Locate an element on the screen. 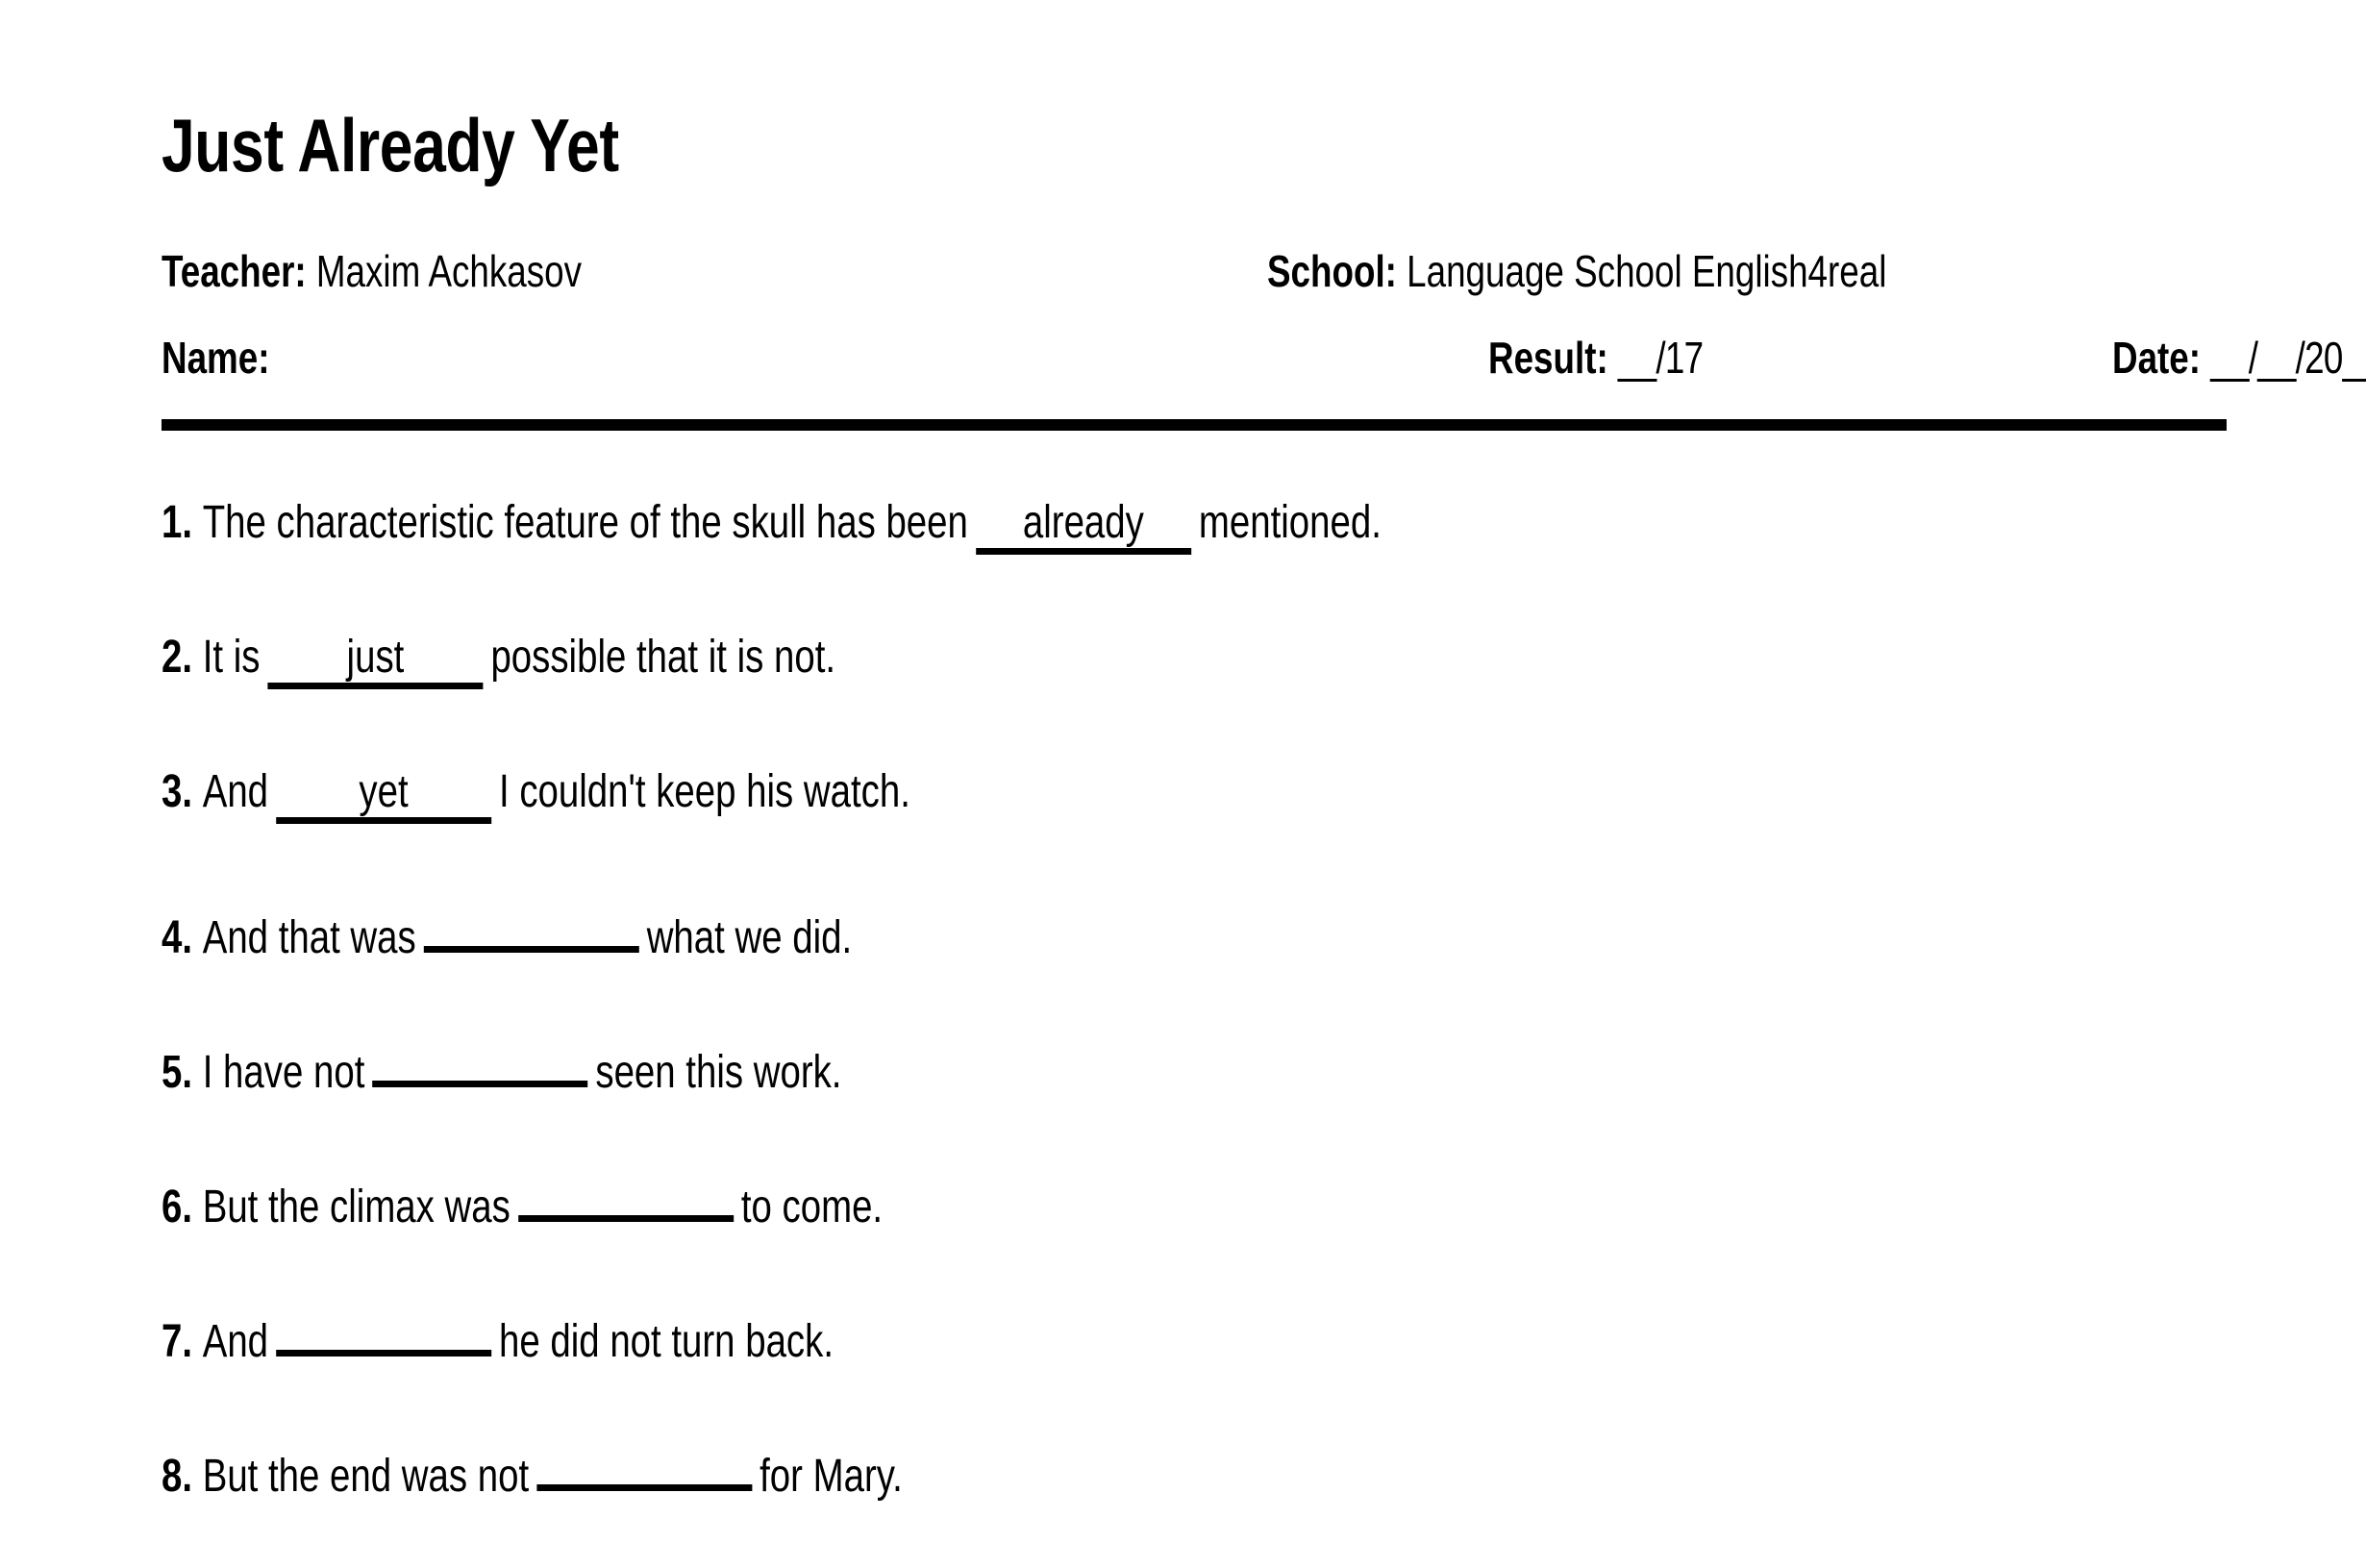 The height and width of the screenshot is (1568, 2366). school-label: School: is located at coordinates (1332, 271).